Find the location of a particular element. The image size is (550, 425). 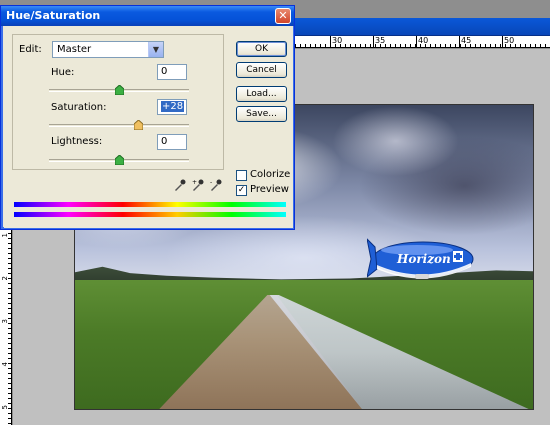

lightness-value: 0 is located at coordinates (164, 141).